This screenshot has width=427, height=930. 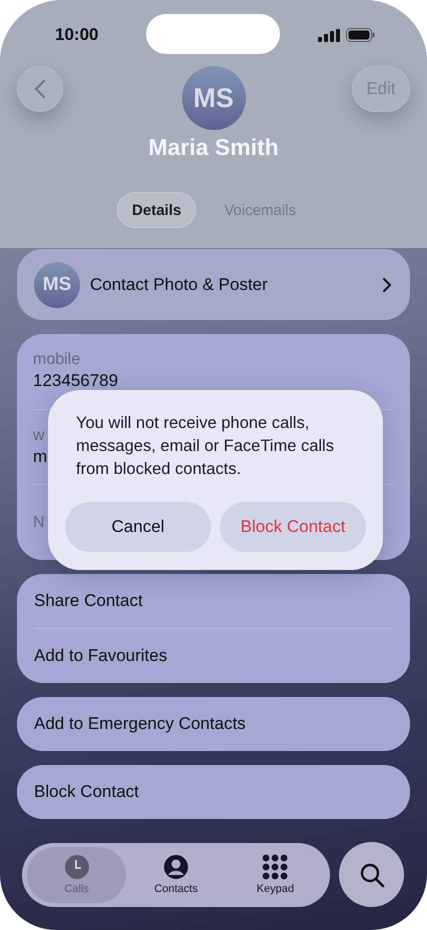 What do you see at coordinates (213, 724) in the screenshot?
I see `action-item: Add to Emergency Contacts` at bounding box center [213, 724].